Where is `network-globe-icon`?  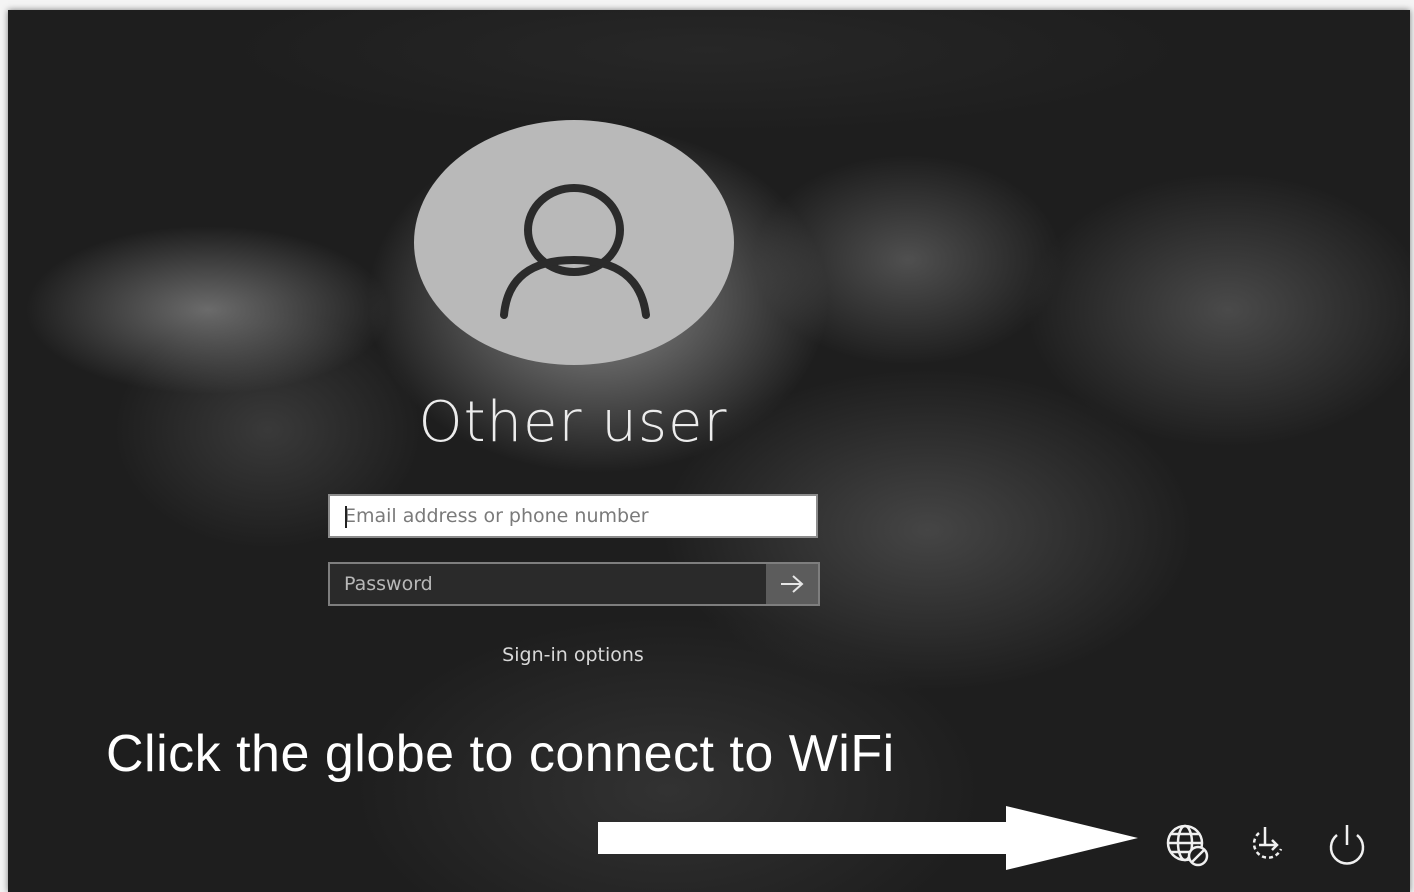
network-globe-icon is located at coordinates (1187, 845).